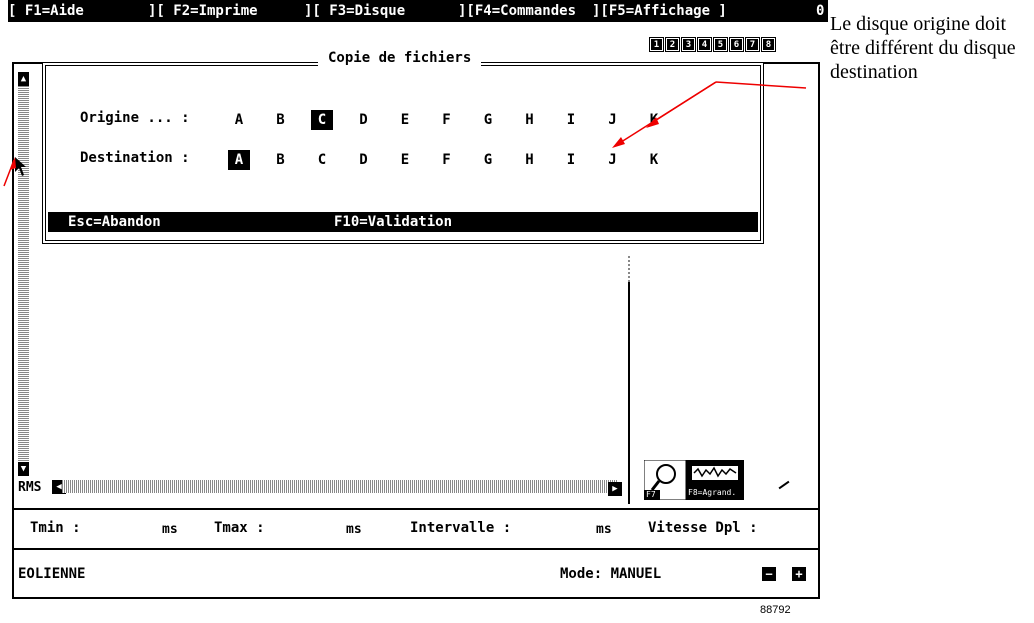 The height and width of the screenshot is (623, 1034). What do you see at coordinates (775, 610) in the screenshot?
I see `figure-number: 88792` at bounding box center [775, 610].